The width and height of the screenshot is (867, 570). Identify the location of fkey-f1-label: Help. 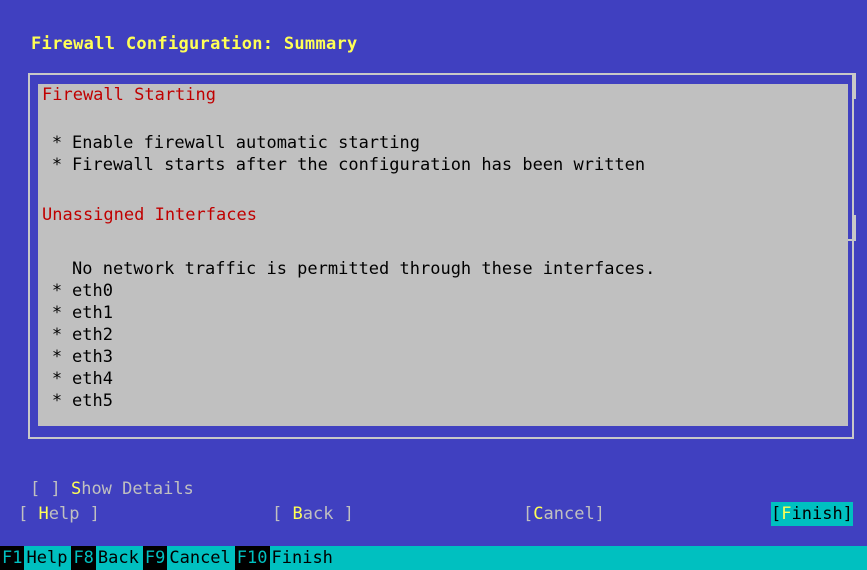
(47, 558).